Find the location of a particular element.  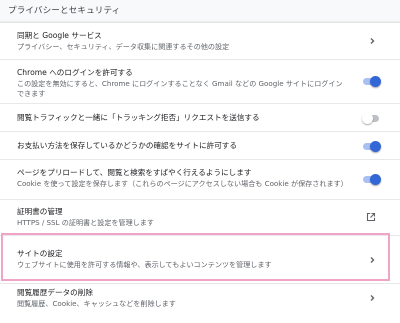

row-sublabel-line2: できます is located at coordinates (31, 93).